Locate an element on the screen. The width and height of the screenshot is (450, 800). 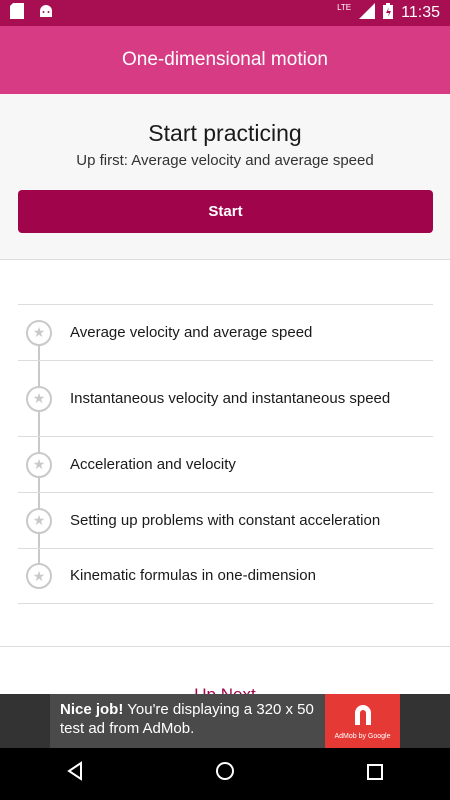
skill-item: ★ Kinematic formulas in one-dimension is located at coordinates (225, 576).